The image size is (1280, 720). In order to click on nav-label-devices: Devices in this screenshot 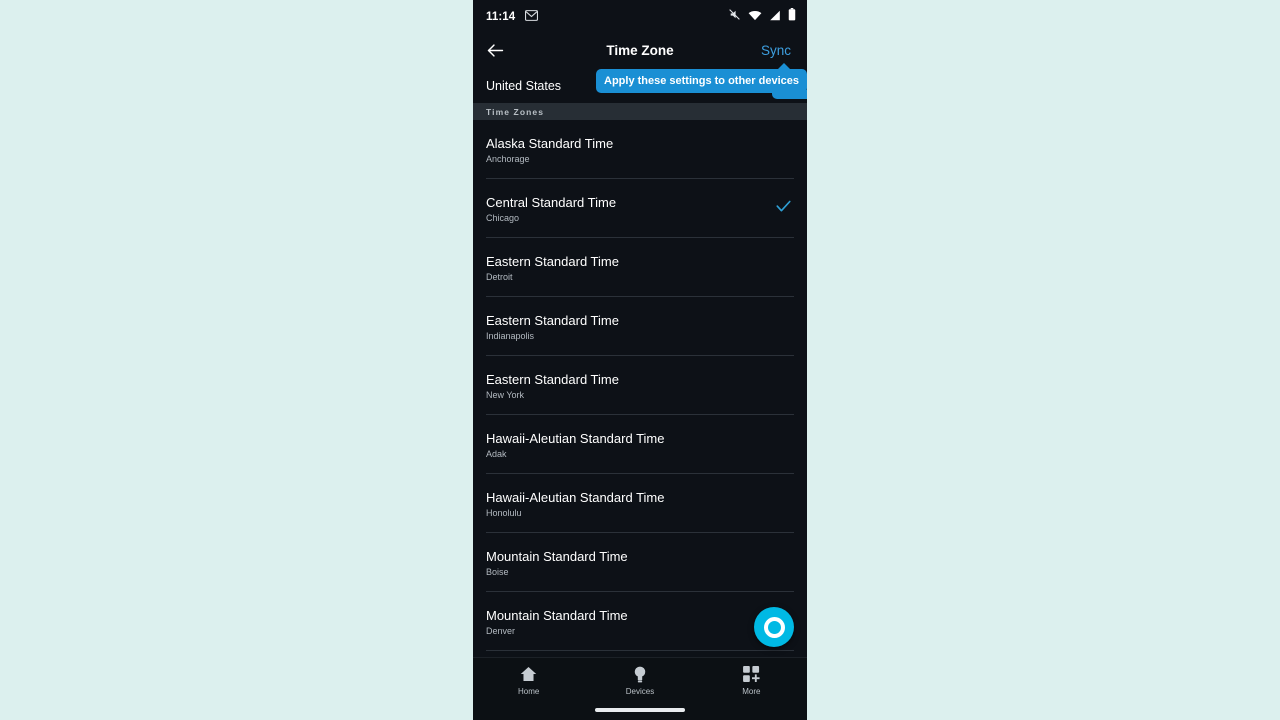, I will do `click(640, 691)`.